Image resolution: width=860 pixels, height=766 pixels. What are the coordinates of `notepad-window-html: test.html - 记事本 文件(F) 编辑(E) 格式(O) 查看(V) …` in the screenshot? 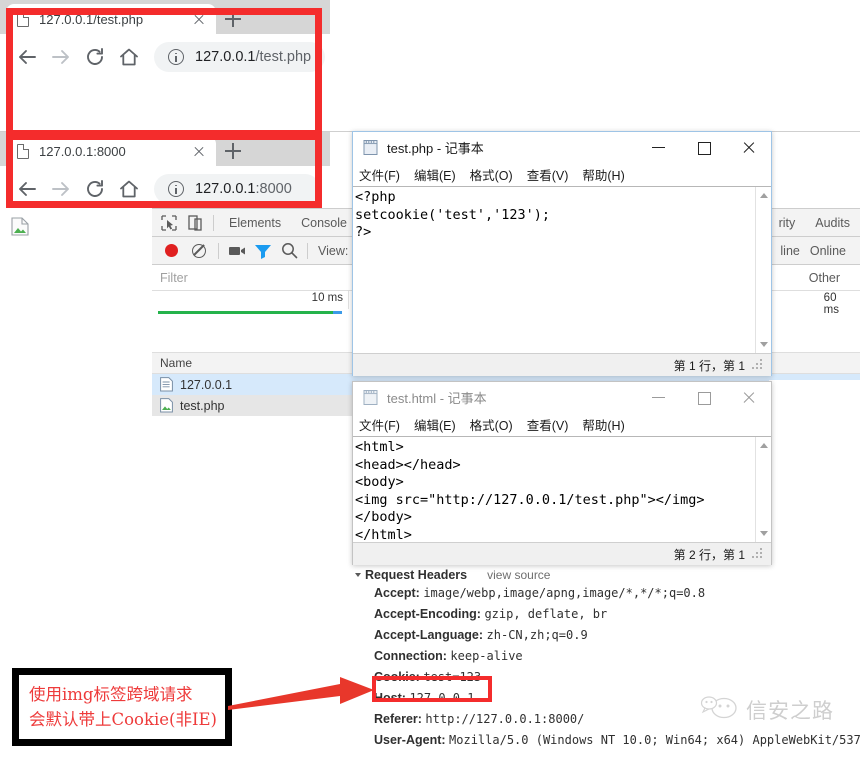 It's located at (562, 473).